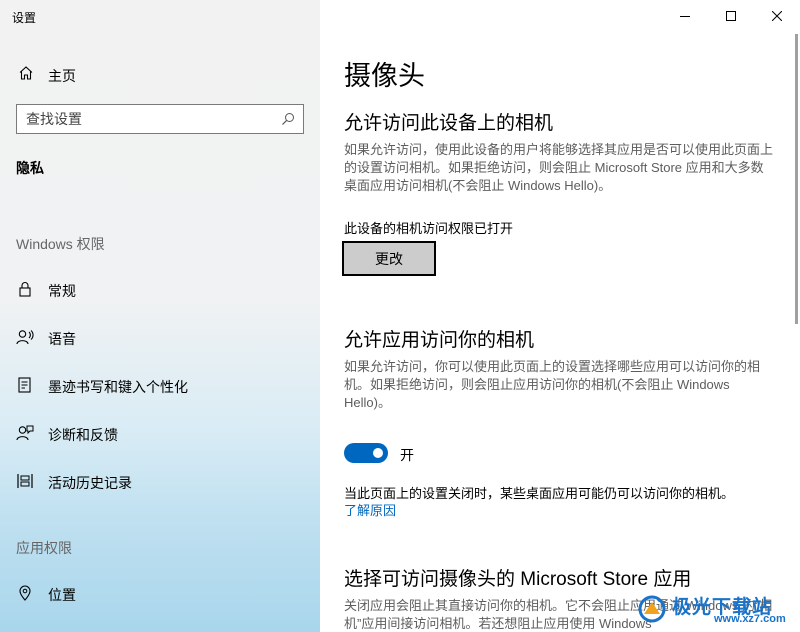  I want to click on minimize-icon, so click(685, 16).